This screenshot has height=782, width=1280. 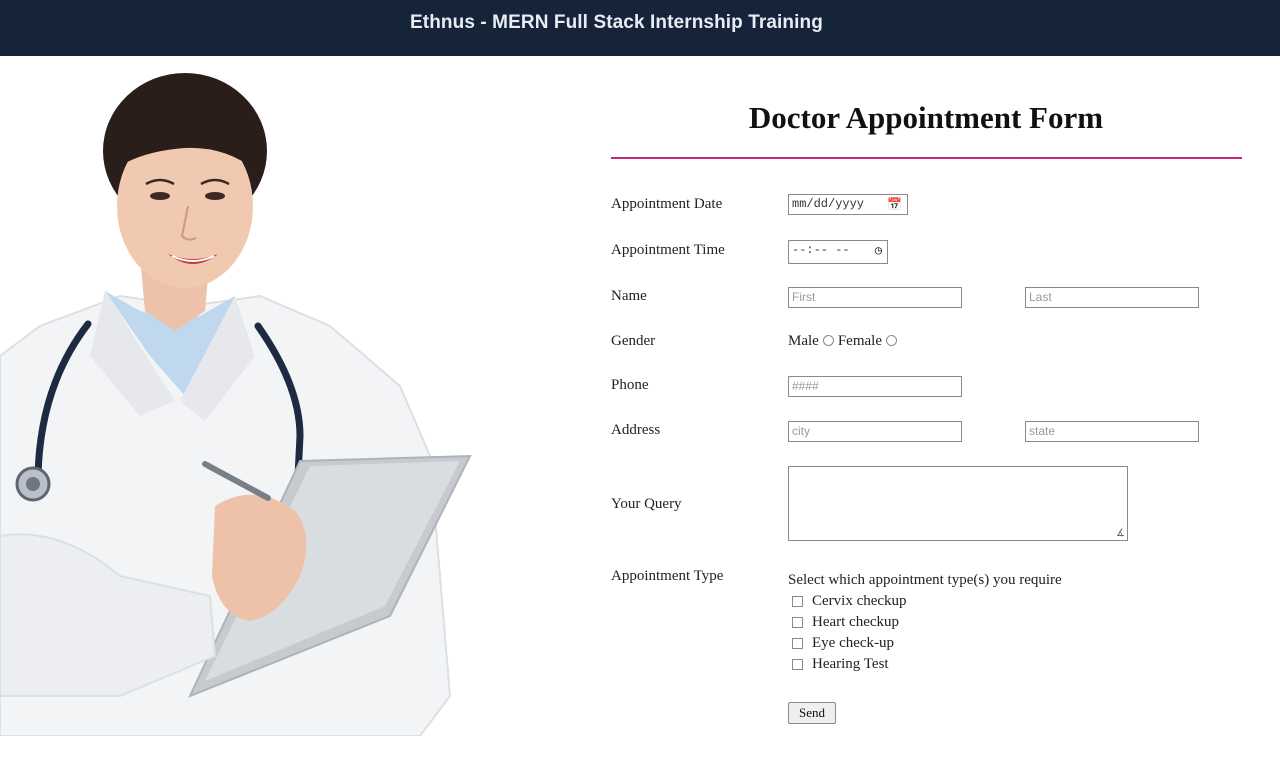 I want to click on last-name-placeholder: Last, so click(x=1040, y=297).